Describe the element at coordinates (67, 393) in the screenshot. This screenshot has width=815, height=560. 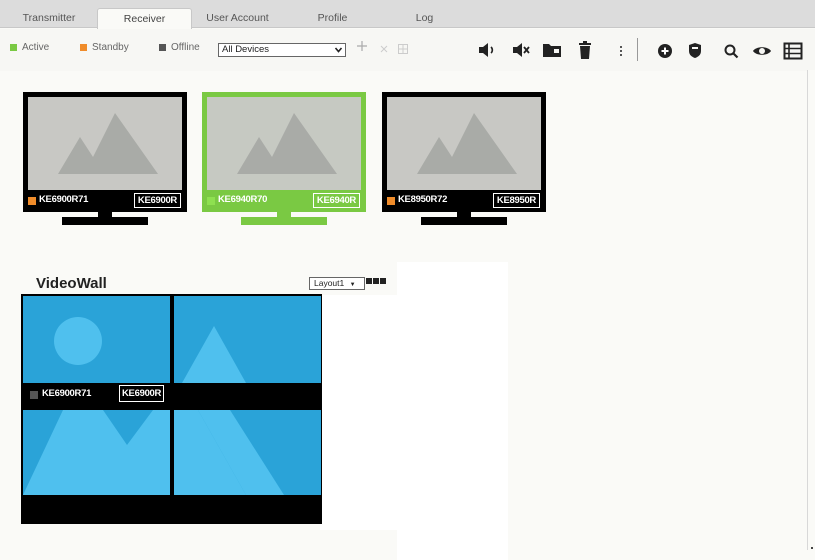
I see `videowall-receiver-name: KE6900R71` at that location.